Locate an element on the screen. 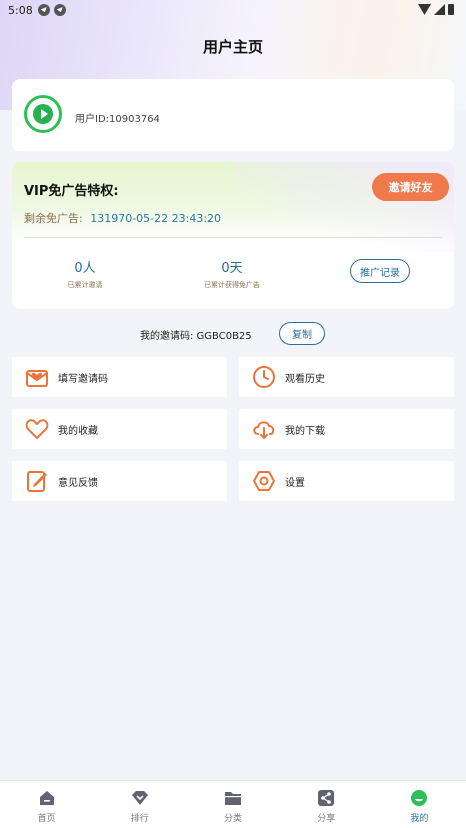  profile-icon is located at coordinates (419, 798).